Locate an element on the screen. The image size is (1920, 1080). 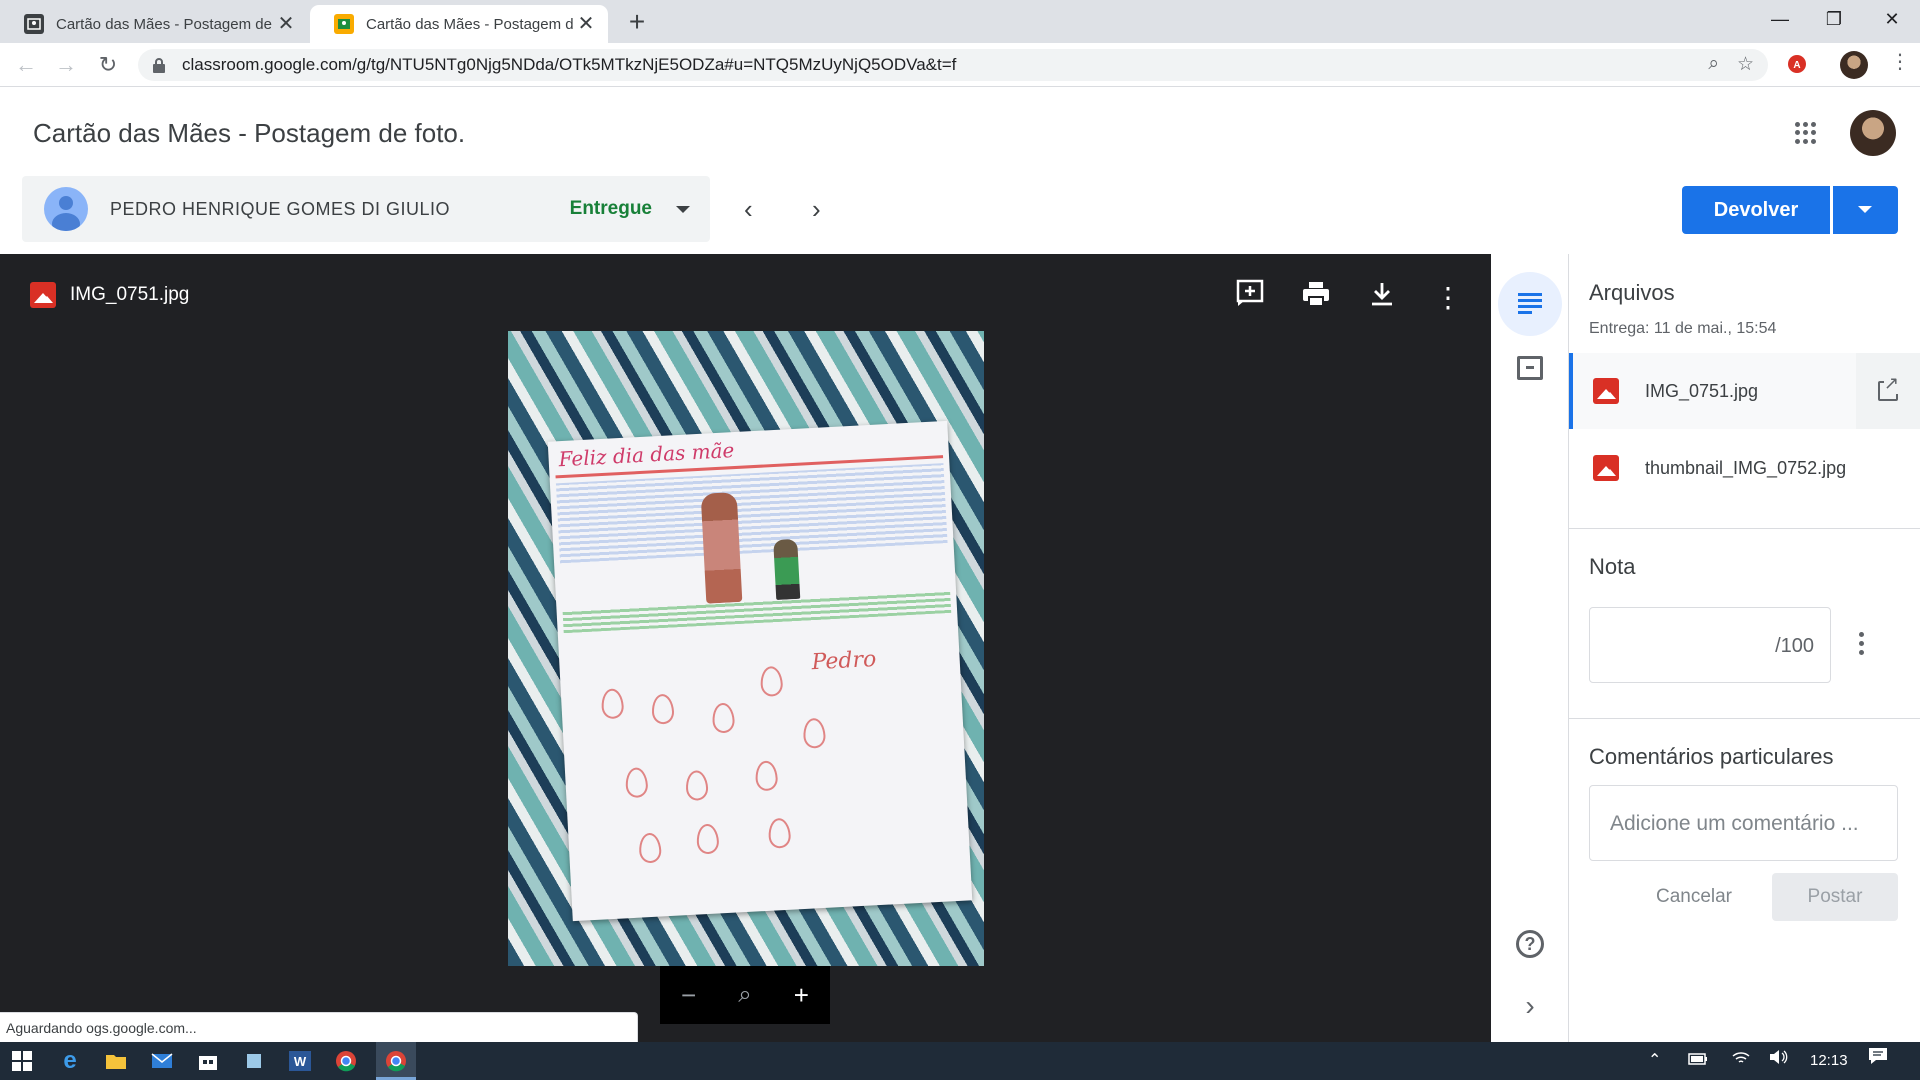
drawing-figure-child is located at coordinates (787, 569).